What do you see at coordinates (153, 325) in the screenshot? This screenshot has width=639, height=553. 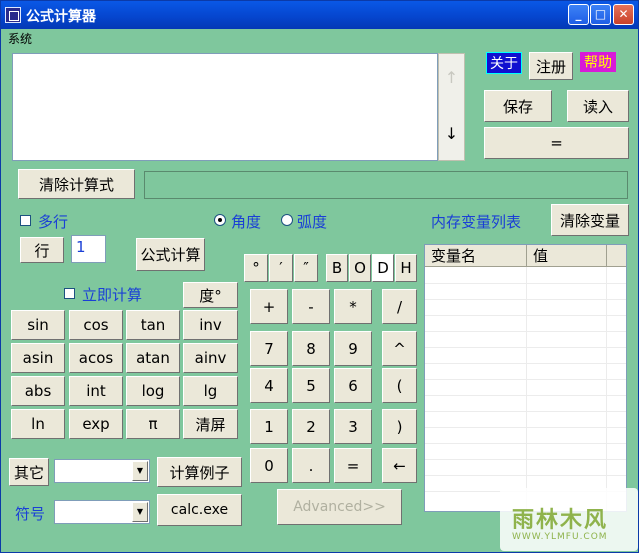 I see `func-tan-button: tan` at bounding box center [153, 325].